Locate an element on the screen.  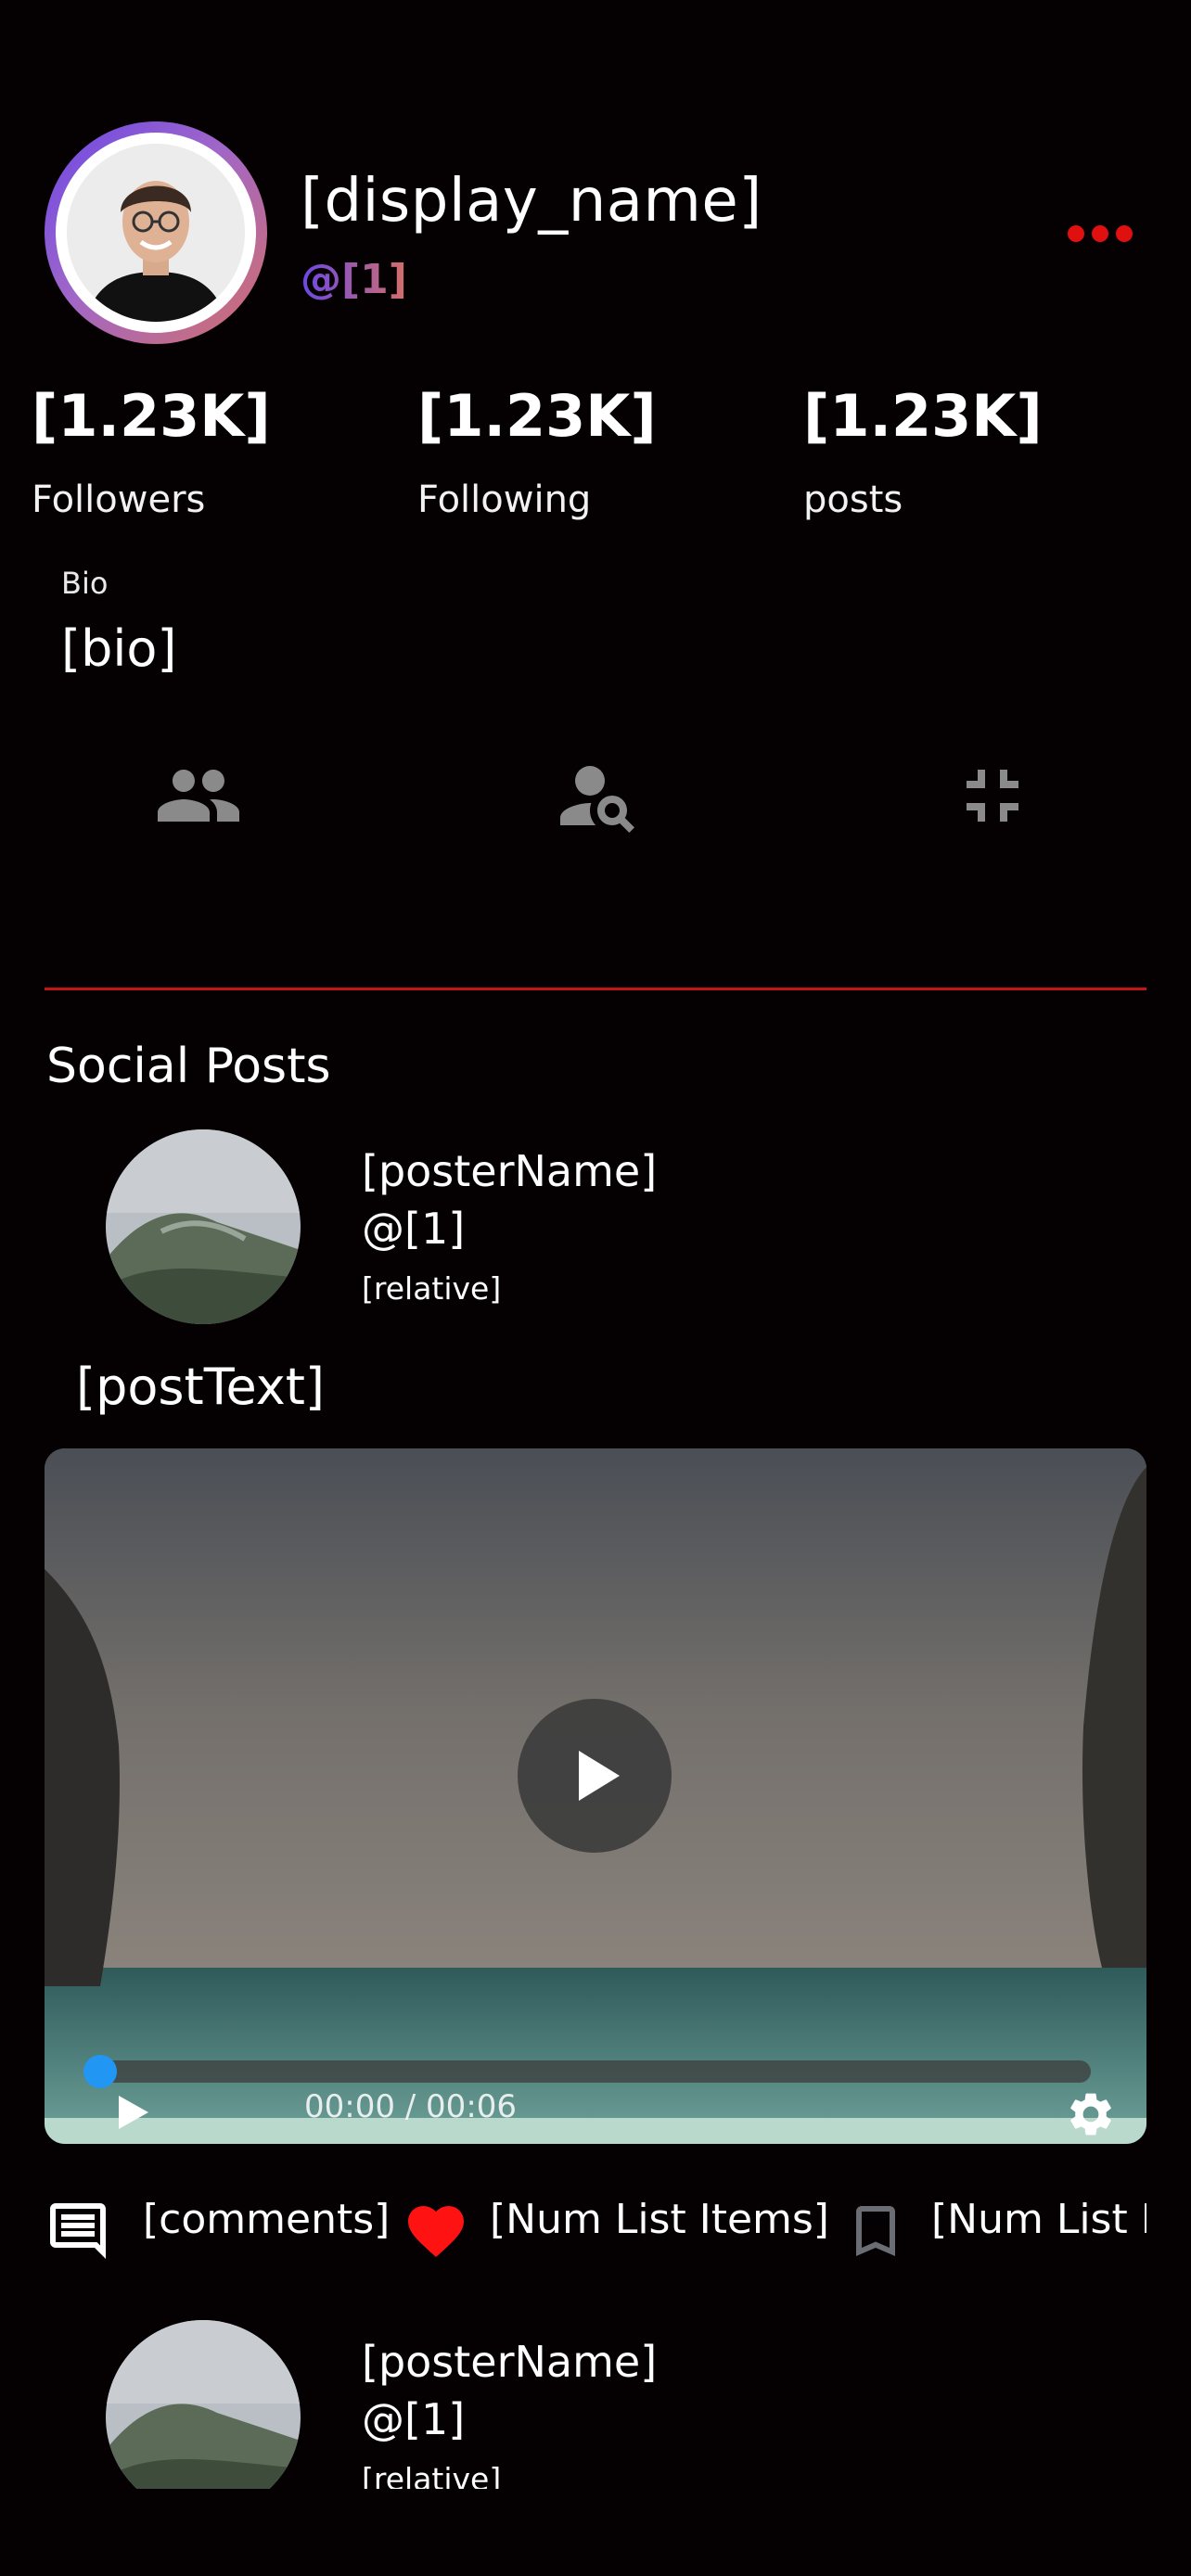
comment-icon is located at coordinates (78, 2231).